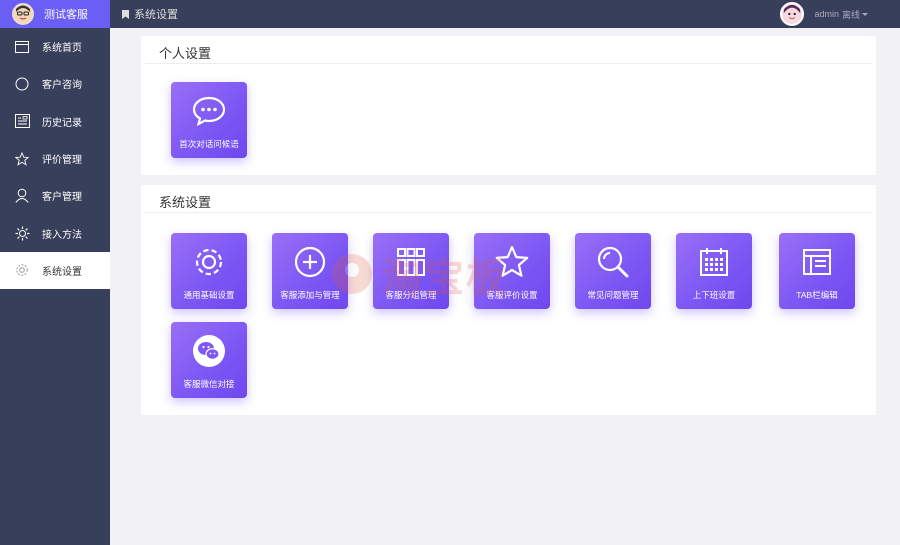  Describe the element at coordinates (411, 295) in the screenshot. I see `tile-label: 客服分组管理` at that location.